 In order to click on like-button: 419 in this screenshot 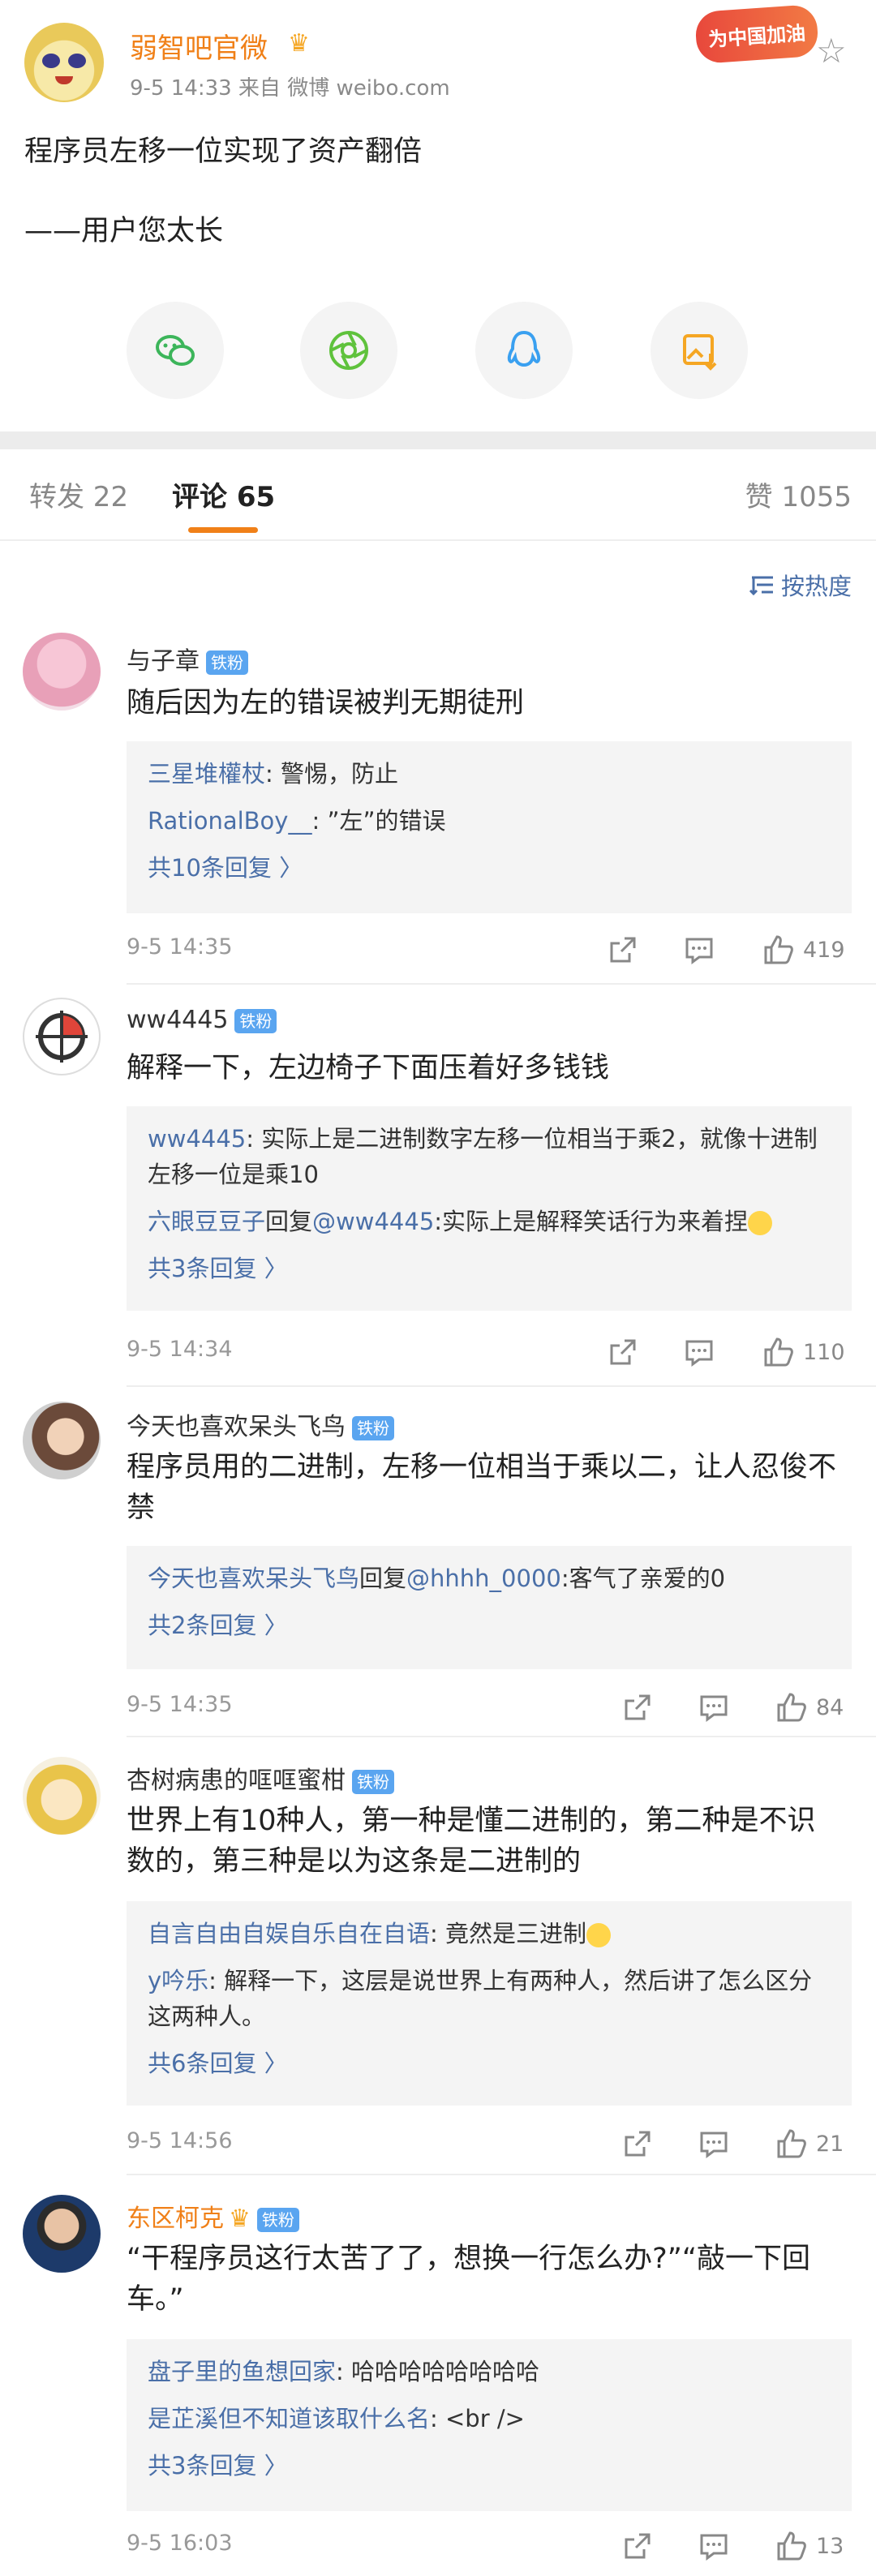, I will do `click(803, 950)`.